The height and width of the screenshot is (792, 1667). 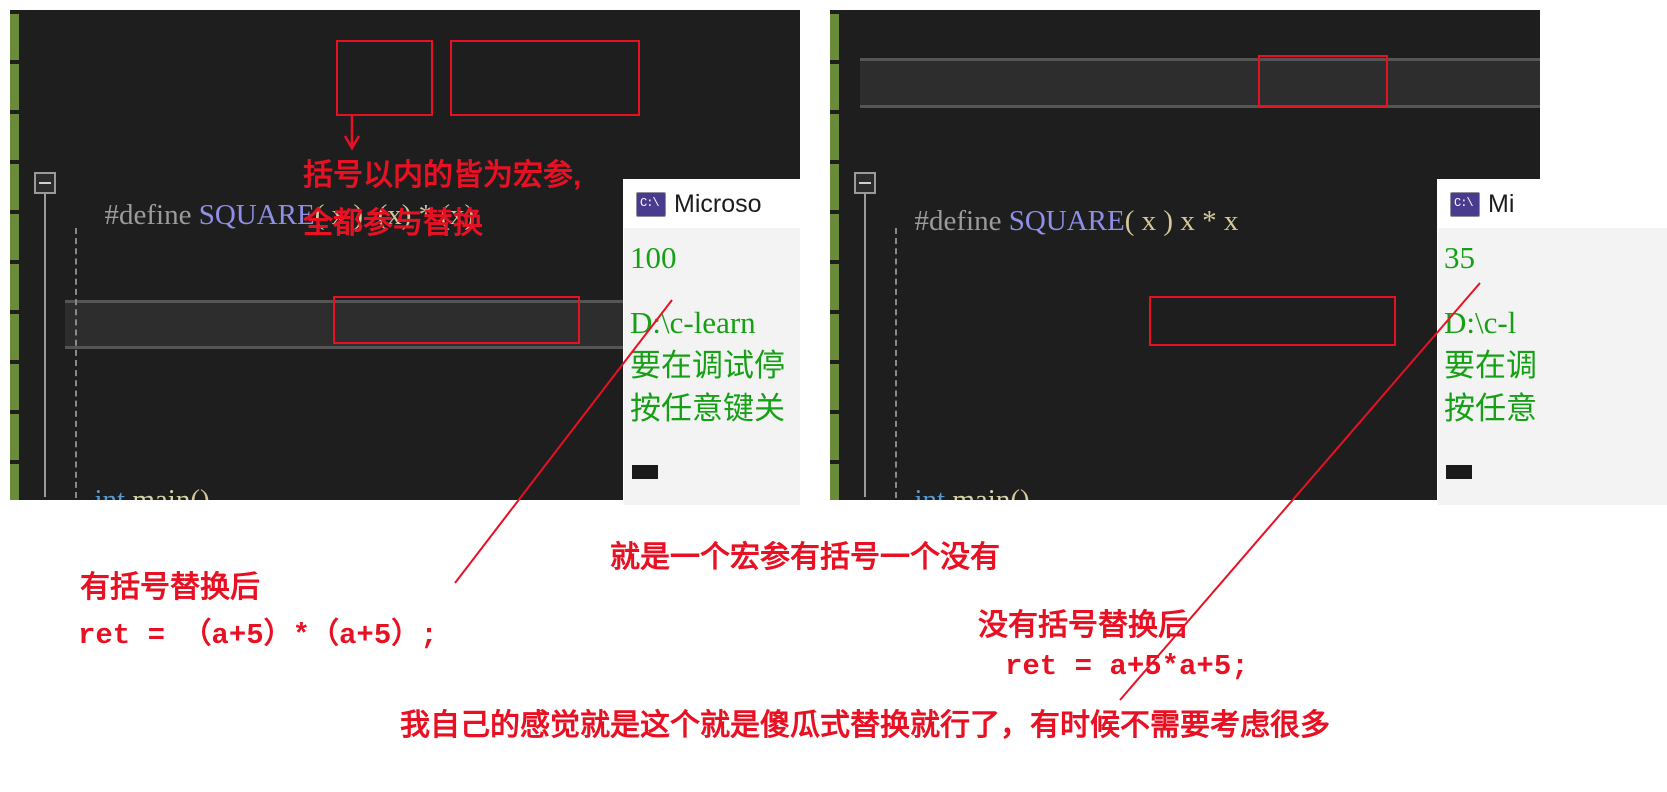 I want to click on annotation-bottom-note: 我自己的感觉就是这个就是傻瓜式替换就行了，有时候不需要考虑很多, so click(x=865, y=725).